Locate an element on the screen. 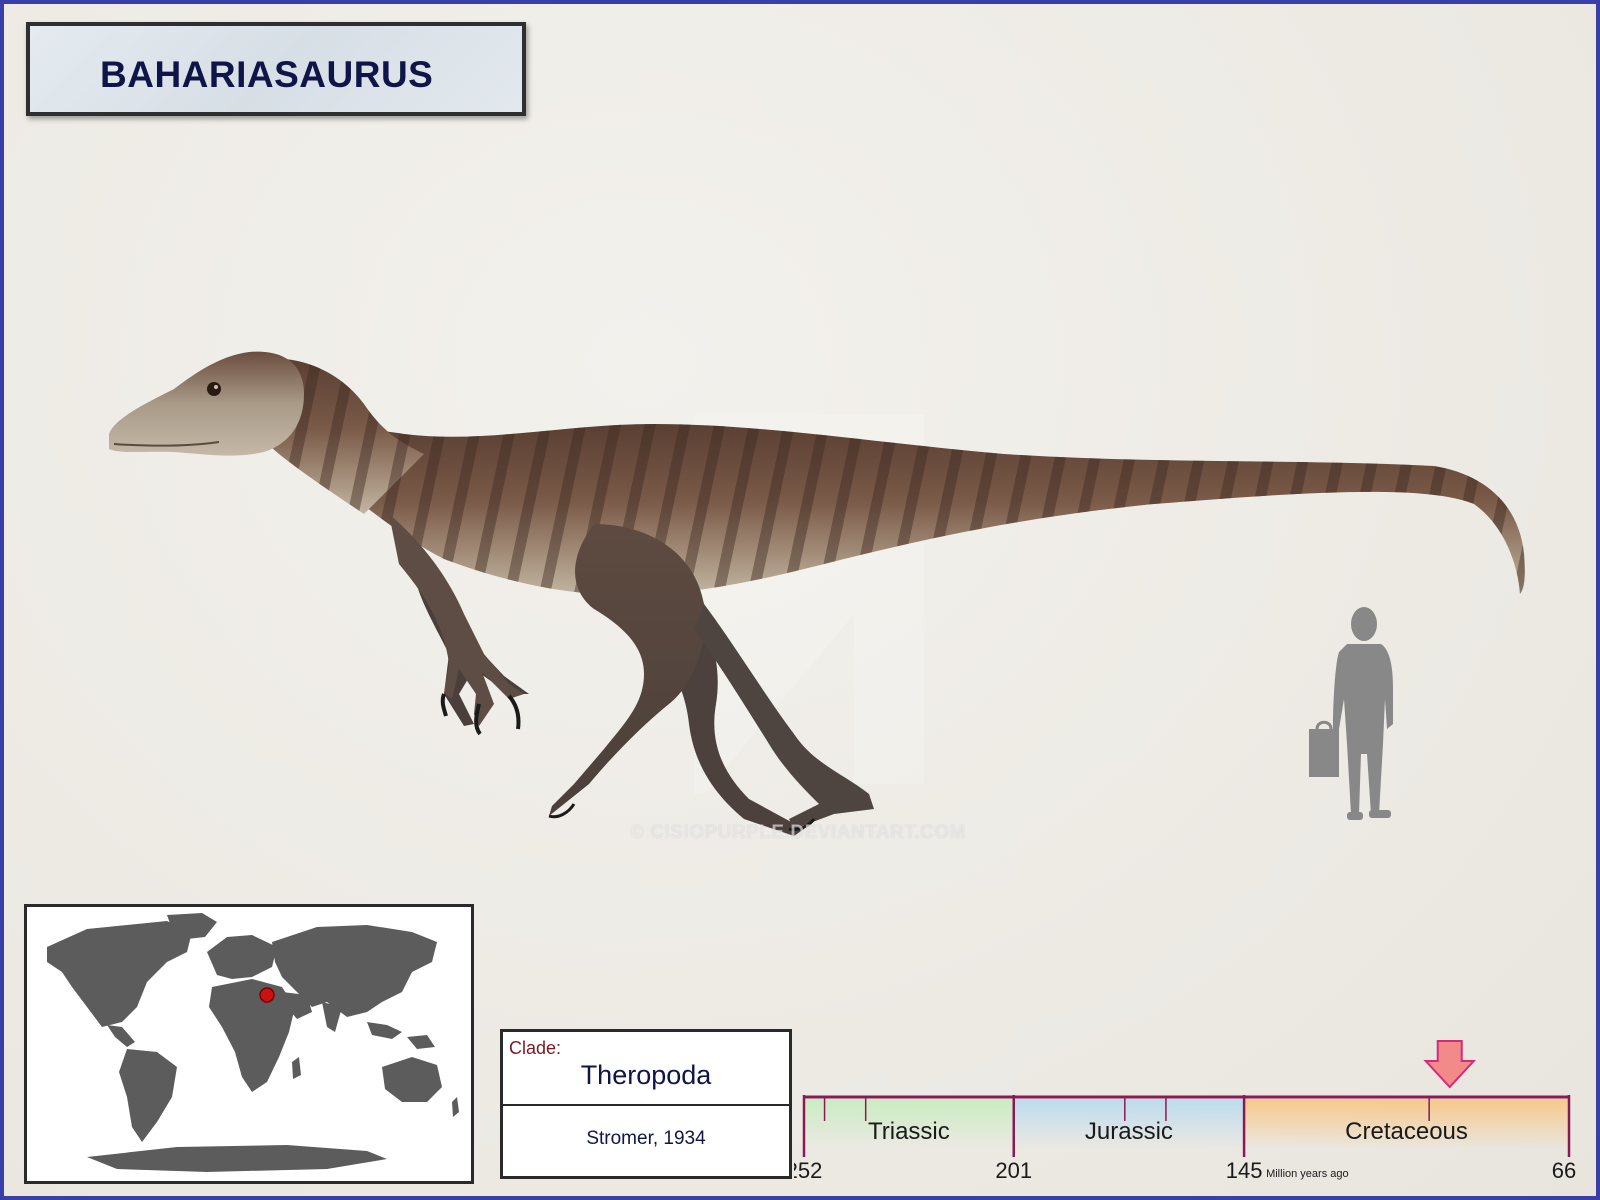 Image resolution: width=1600 pixels, height=1200 pixels. tick-label-201: 201 is located at coordinates (1013, 1170).